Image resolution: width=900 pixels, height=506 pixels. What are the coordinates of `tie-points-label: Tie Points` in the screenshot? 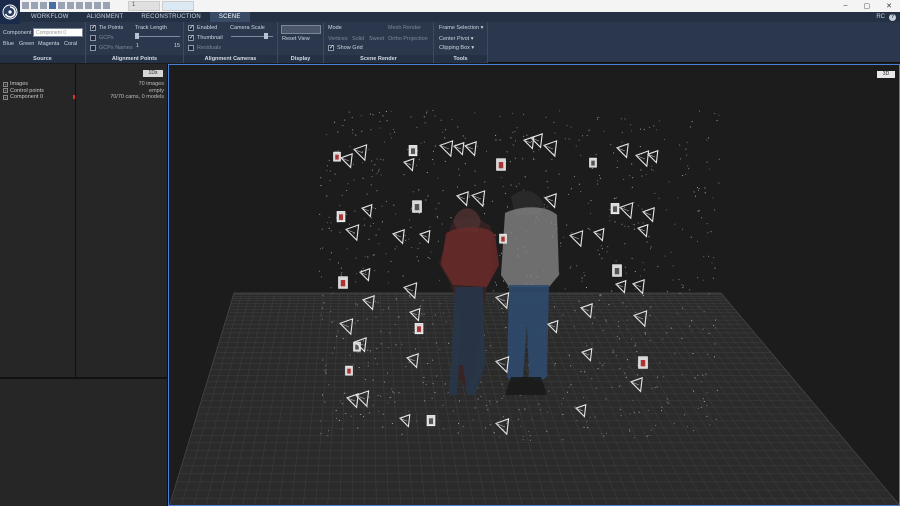 It's located at (111, 28).